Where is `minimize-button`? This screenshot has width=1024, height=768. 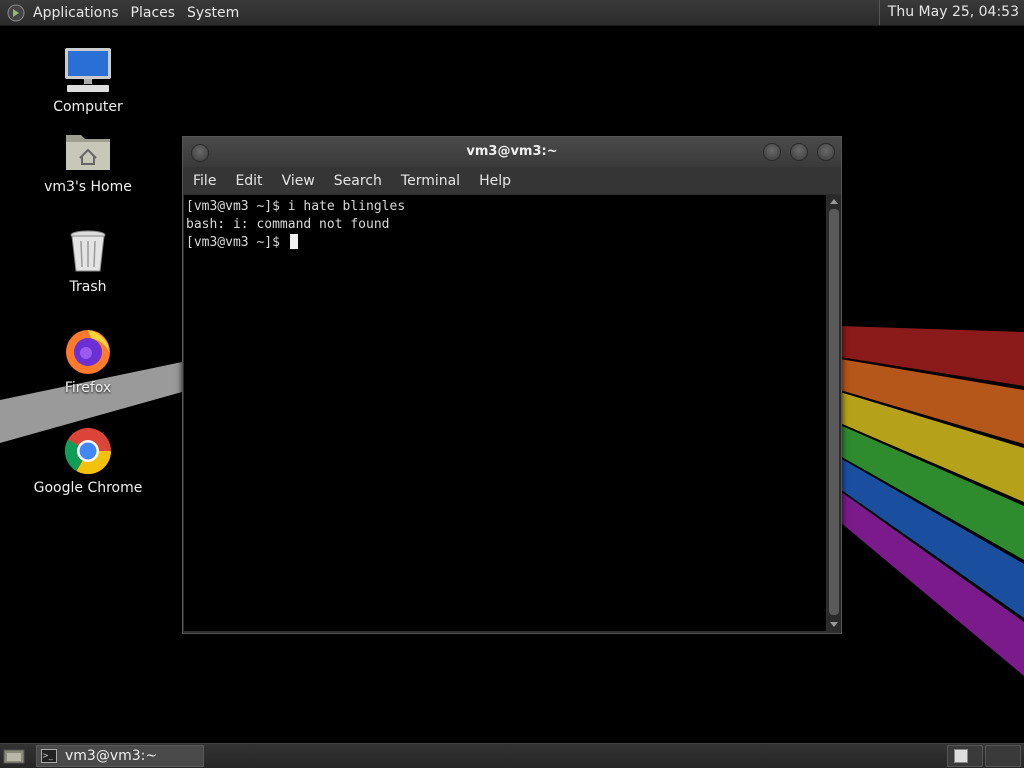
minimize-button is located at coordinates (772, 152).